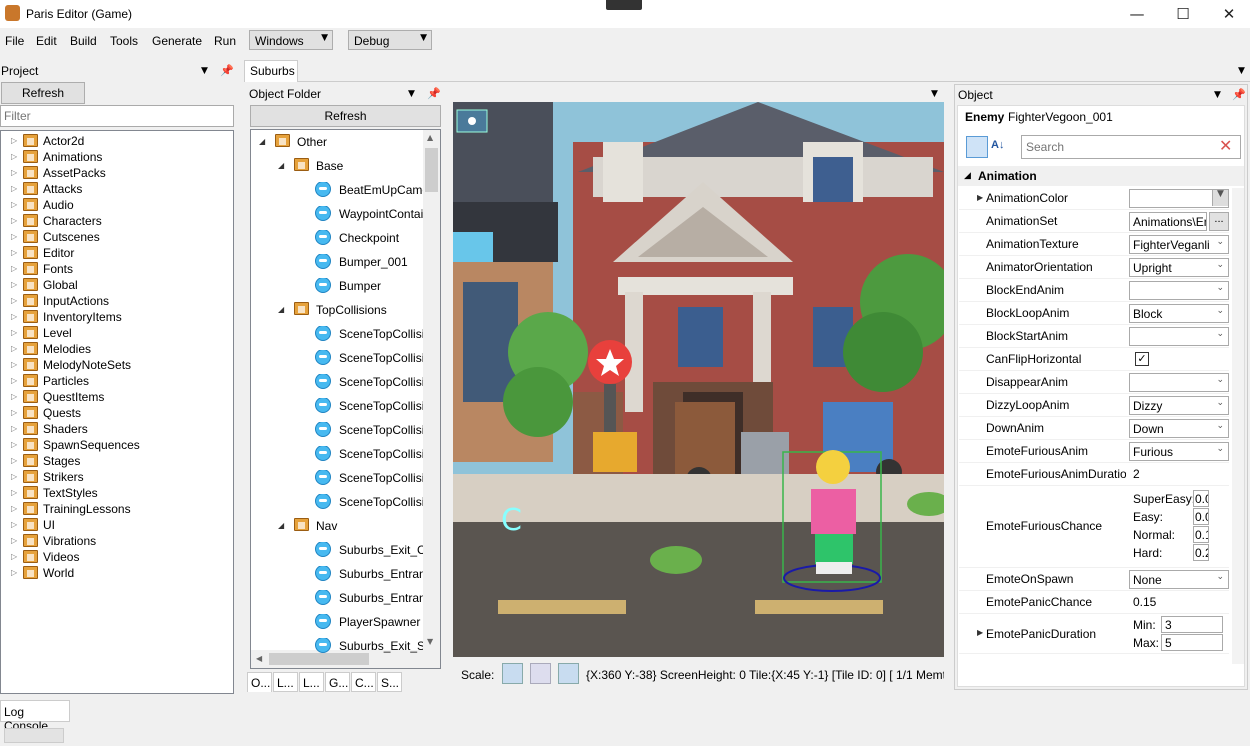 The image size is (1250, 746). I want to click on close-icon: ✕, so click(1228, 14).